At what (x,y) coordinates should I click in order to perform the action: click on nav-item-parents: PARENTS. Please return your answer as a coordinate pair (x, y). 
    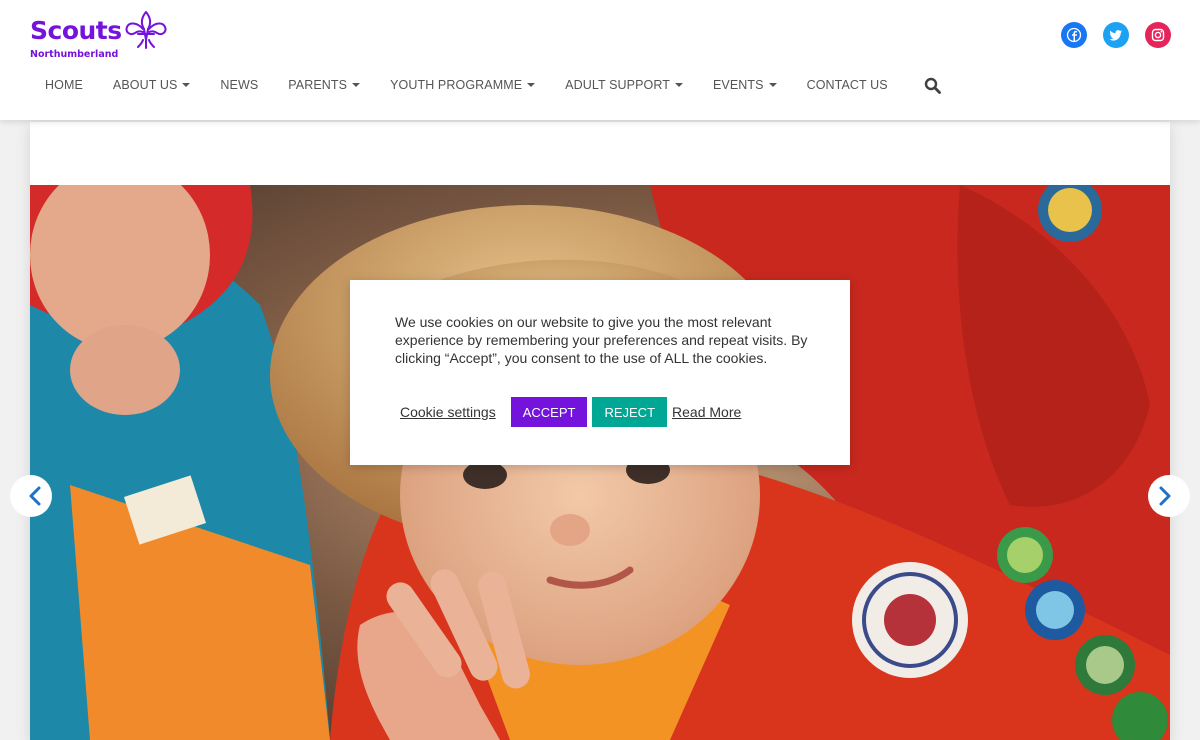
    Looking at the image, I should click on (324, 85).